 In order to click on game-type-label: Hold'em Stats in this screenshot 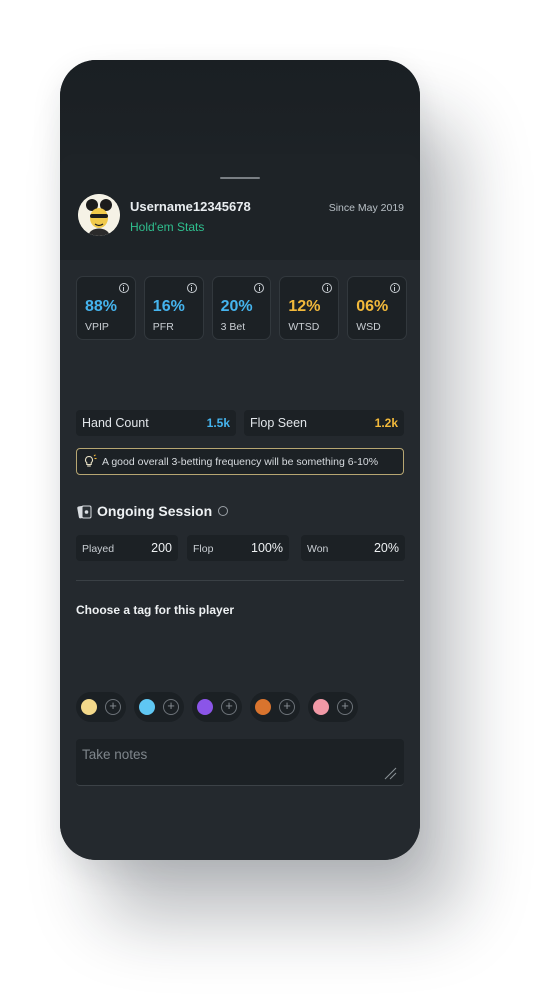, I will do `click(167, 227)`.